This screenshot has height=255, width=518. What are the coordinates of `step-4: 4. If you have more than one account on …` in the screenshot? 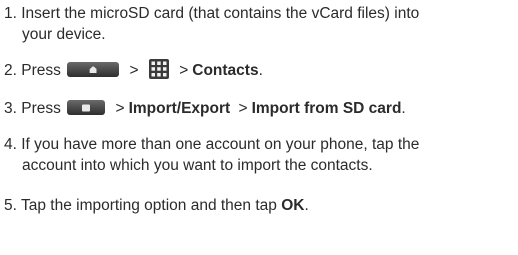 It's located at (211, 155).